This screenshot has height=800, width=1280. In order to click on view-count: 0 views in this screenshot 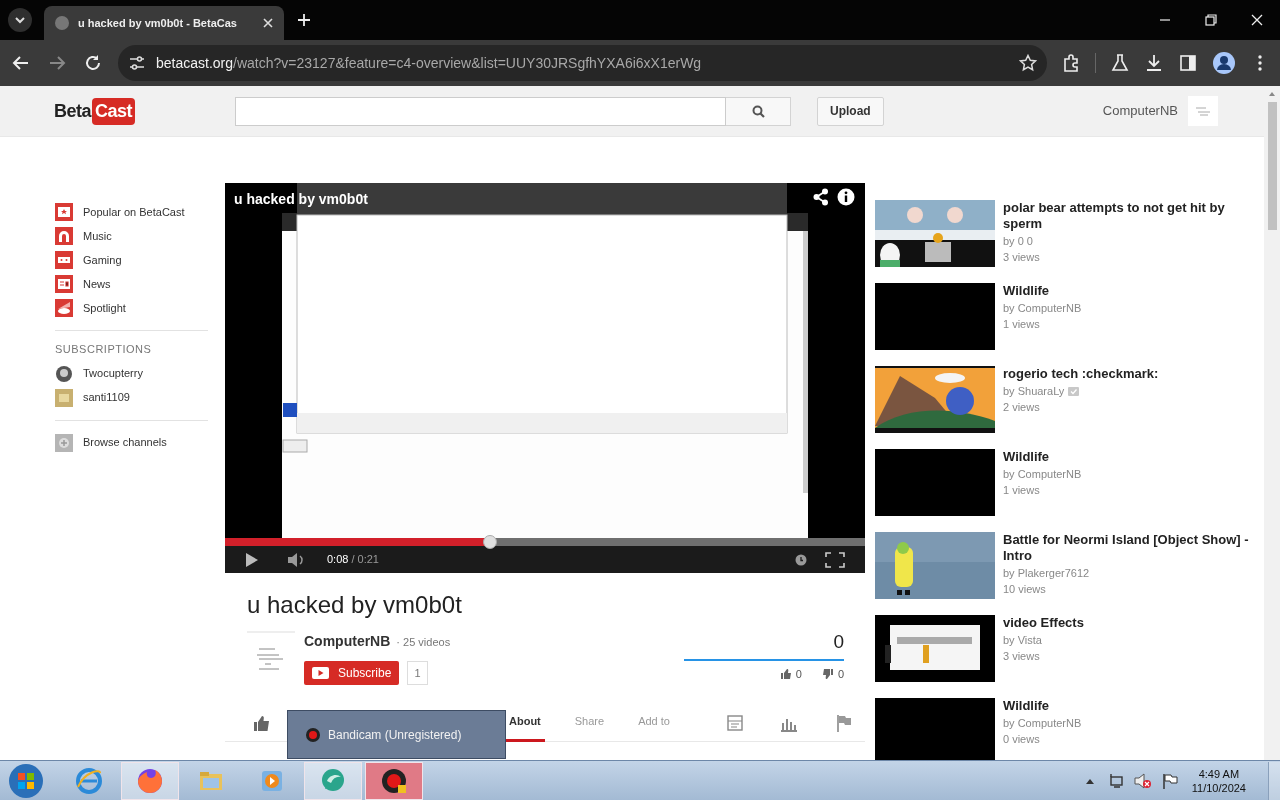, I will do `click(1022, 739)`.